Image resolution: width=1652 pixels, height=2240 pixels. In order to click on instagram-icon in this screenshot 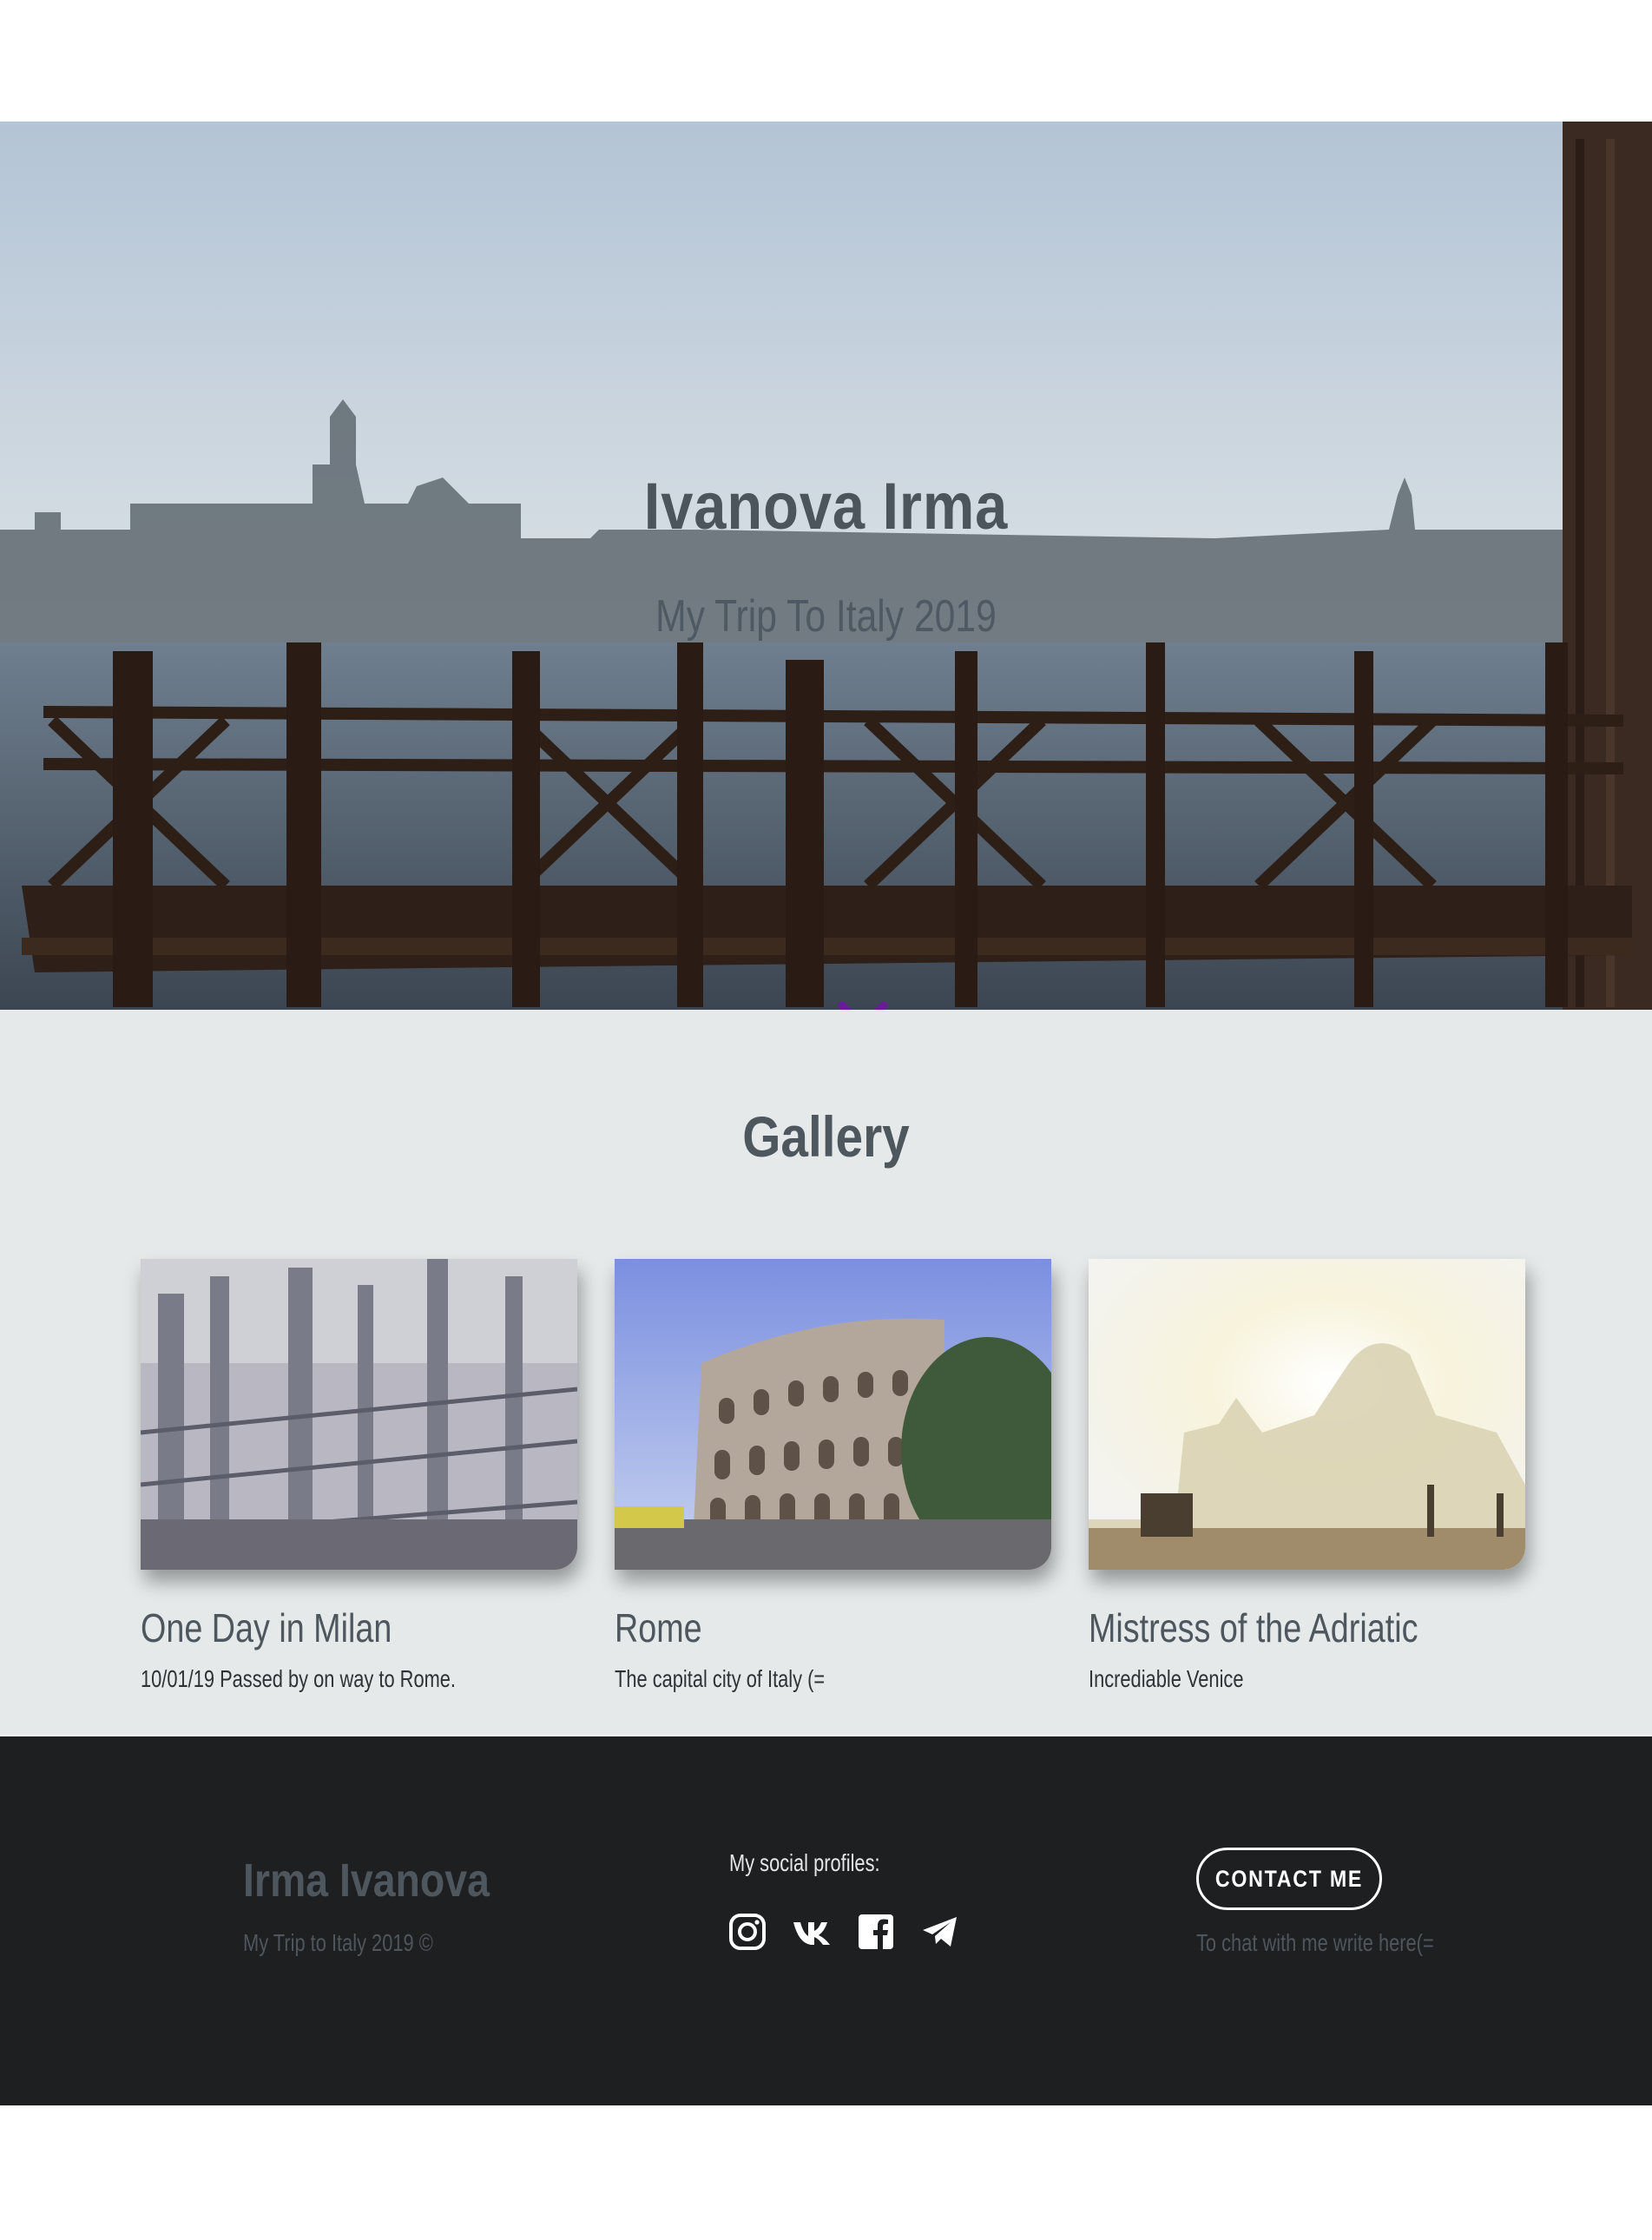, I will do `click(747, 1932)`.